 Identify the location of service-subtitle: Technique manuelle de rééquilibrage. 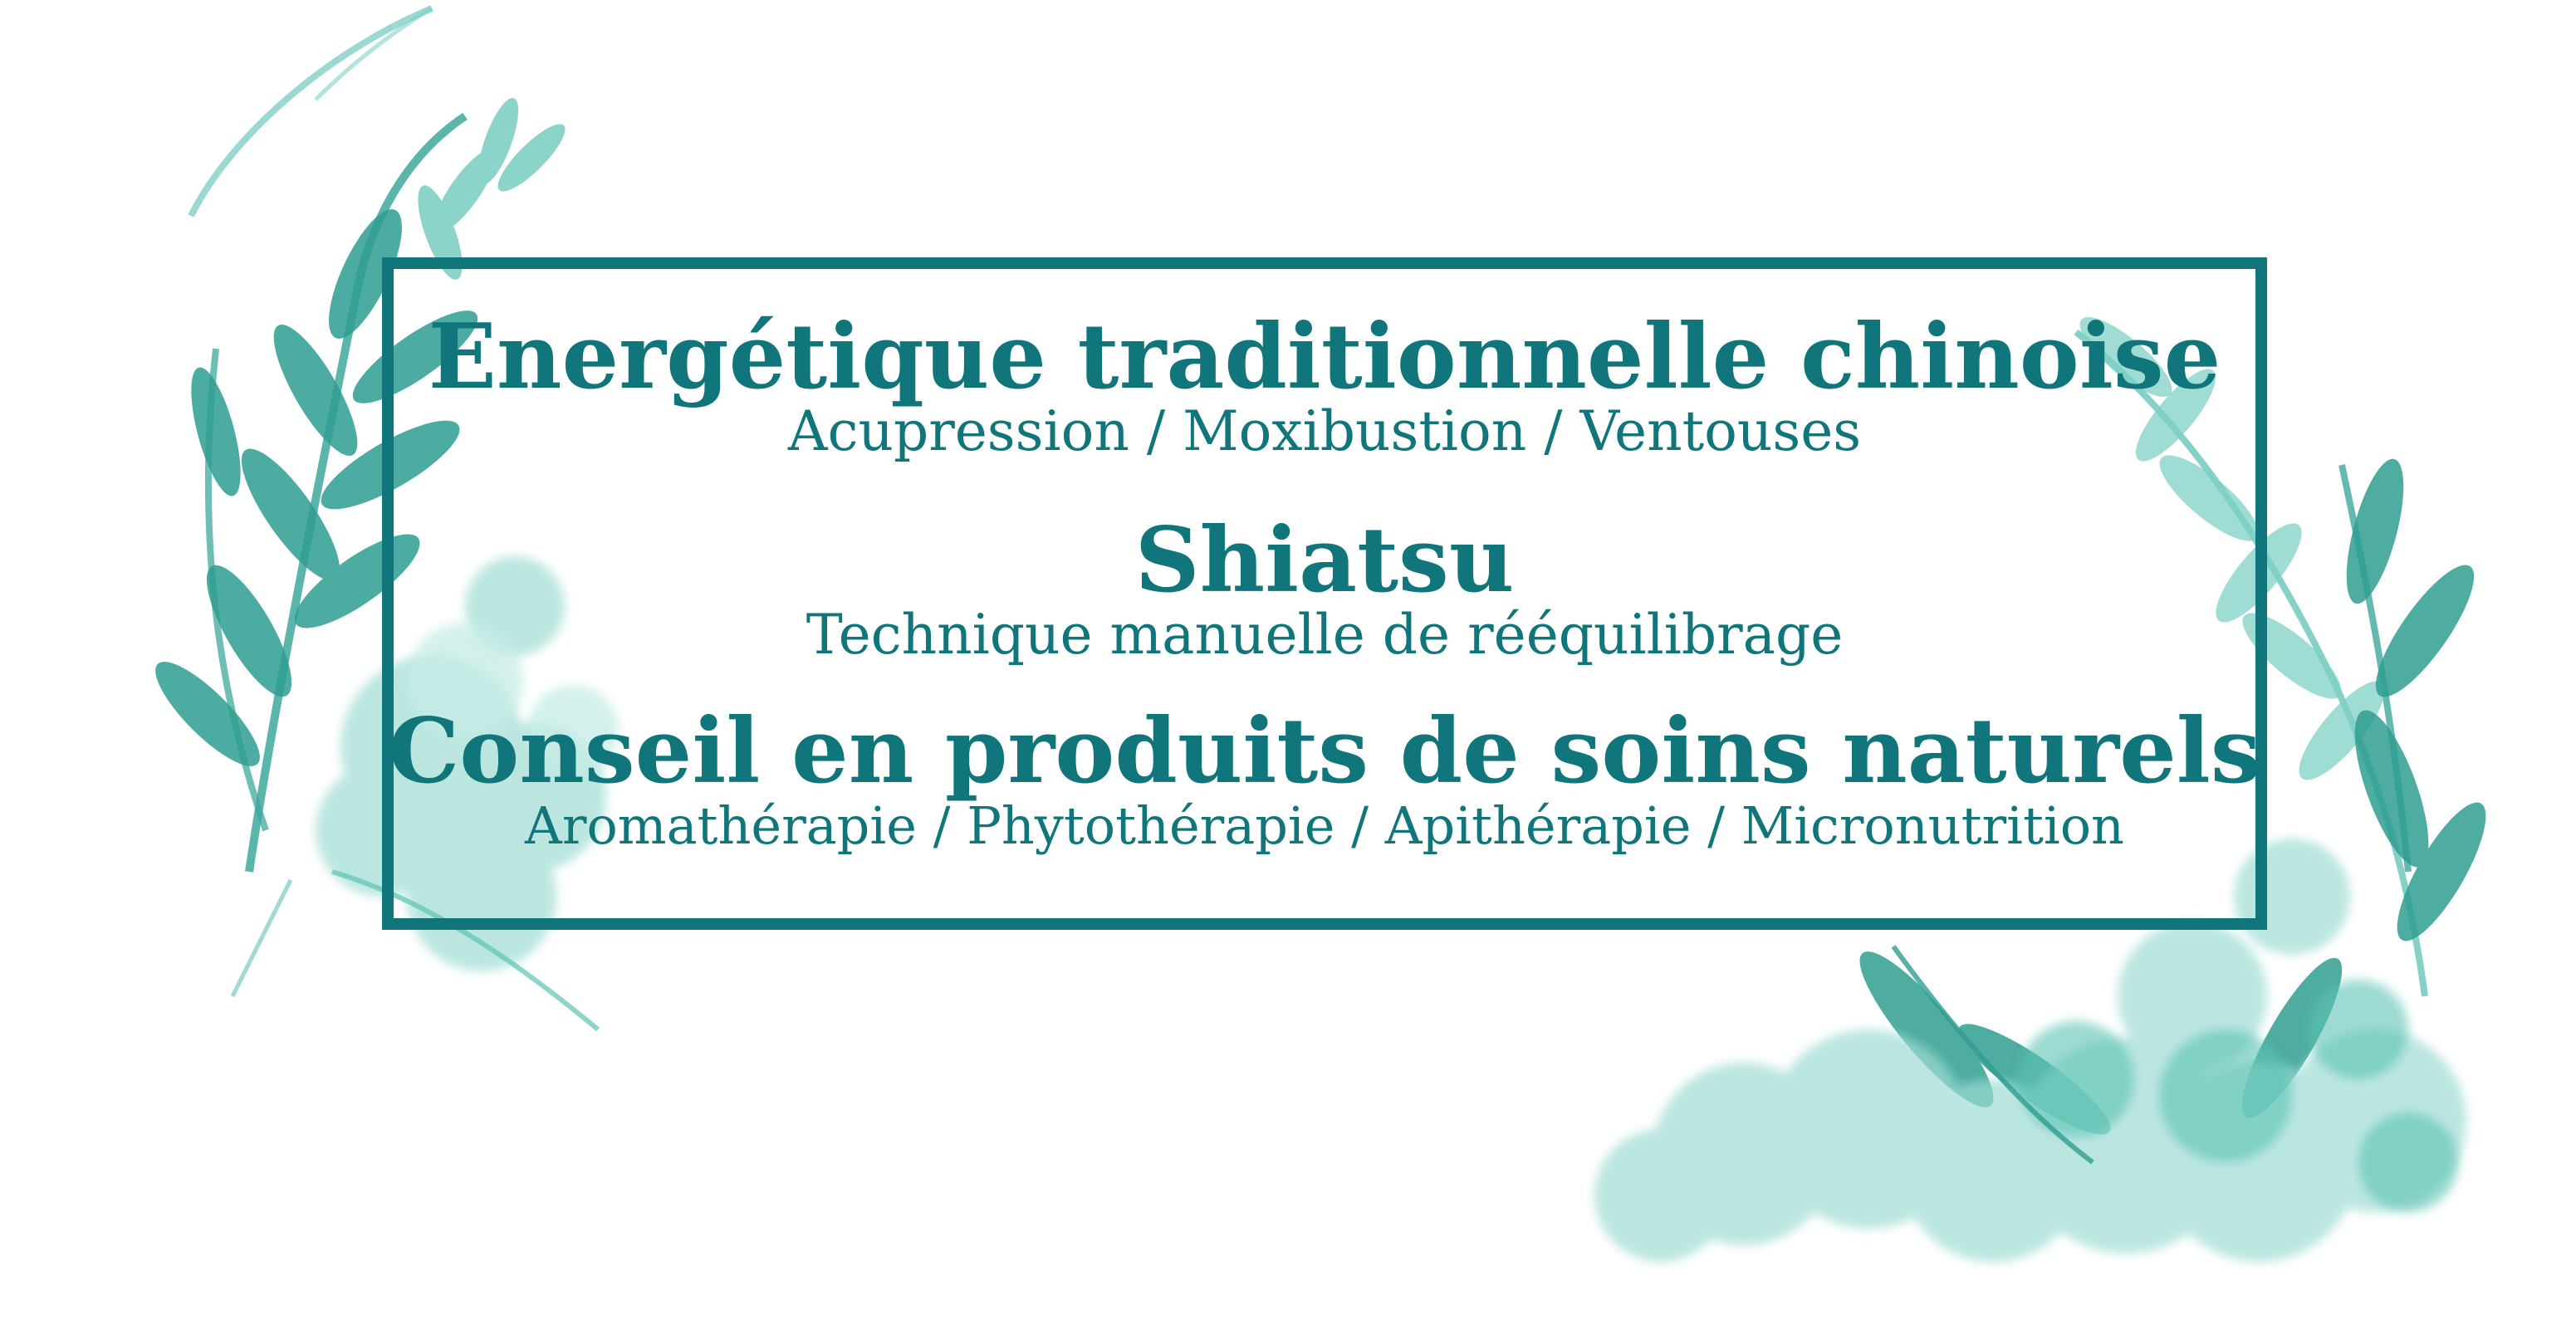
(1325, 635).